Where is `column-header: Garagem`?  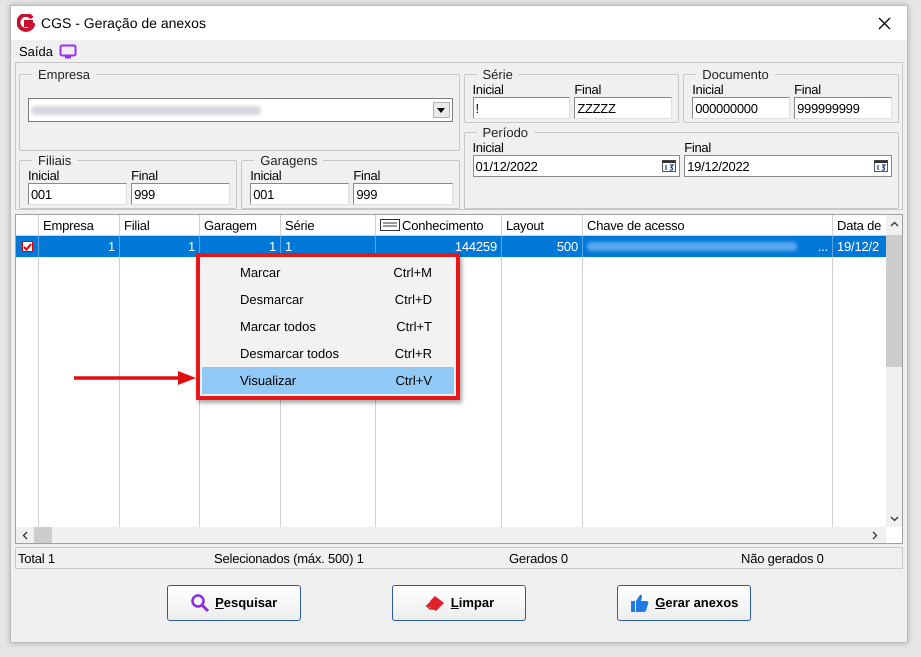 column-header: Garagem is located at coordinates (240, 225).